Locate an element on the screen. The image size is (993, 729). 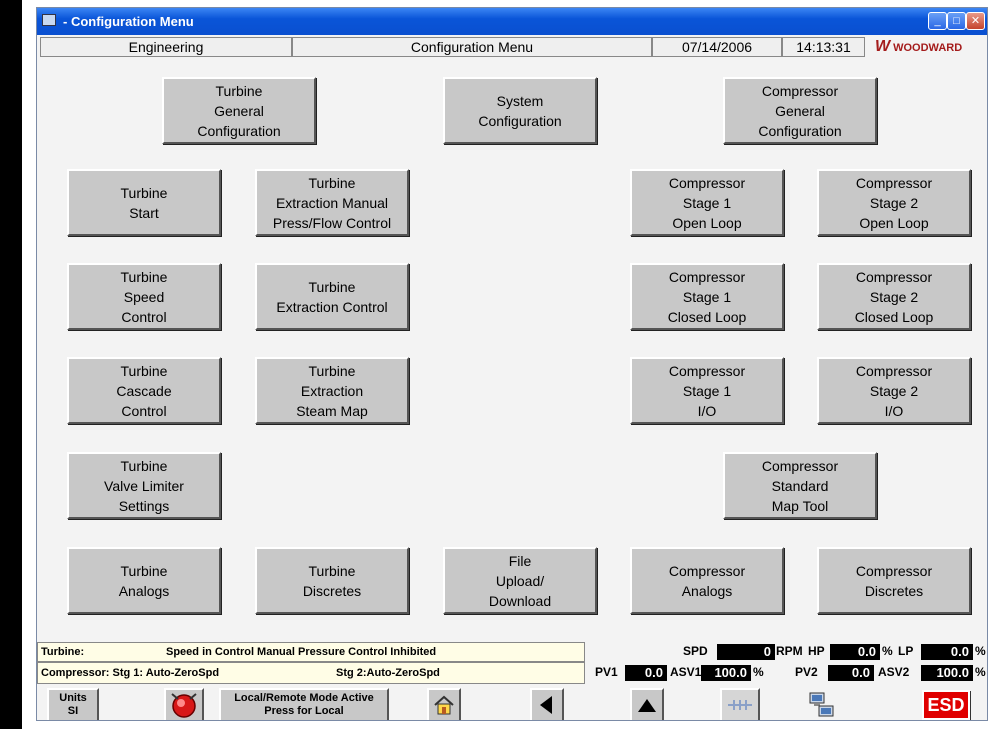
units-label: Units is located at coordinates (73, 698).